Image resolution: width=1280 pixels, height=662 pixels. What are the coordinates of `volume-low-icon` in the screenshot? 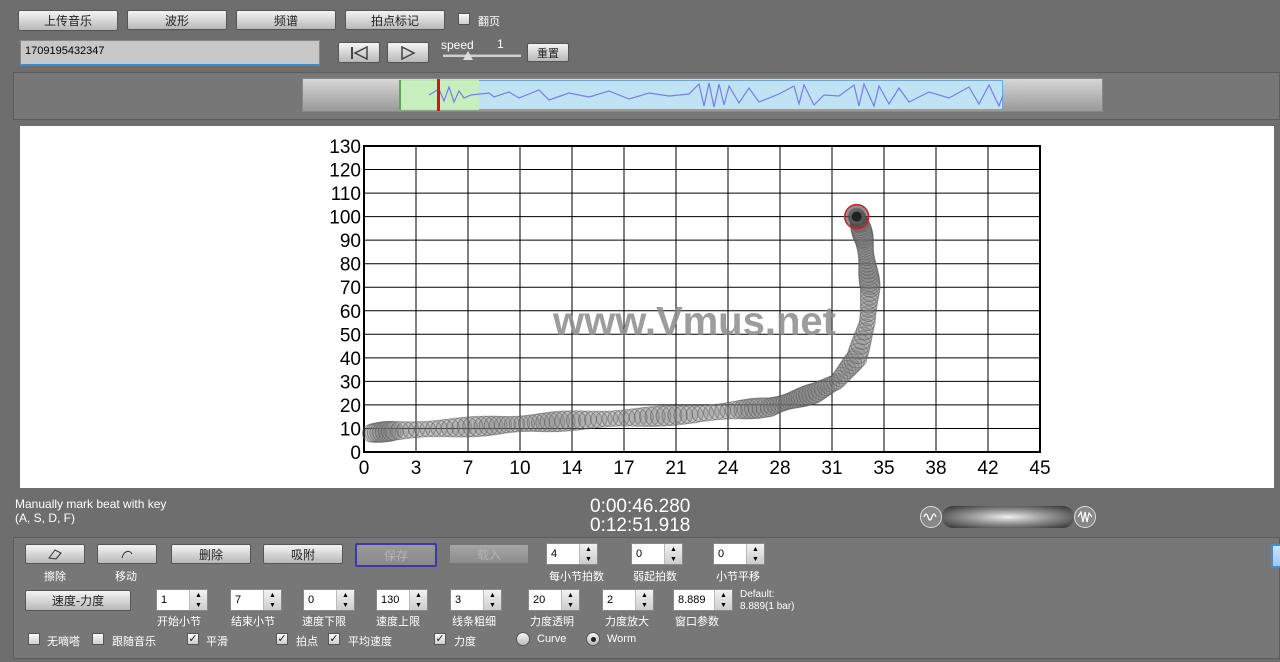 It's located at (931, 517).